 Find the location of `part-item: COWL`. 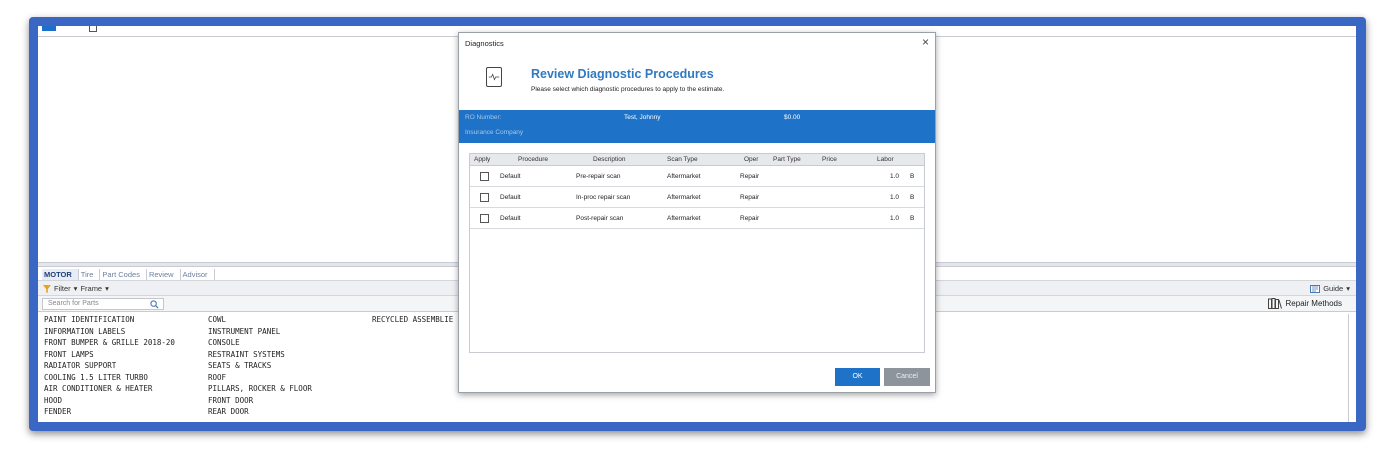

part-item: COWL is located at coordinates (260, 320).